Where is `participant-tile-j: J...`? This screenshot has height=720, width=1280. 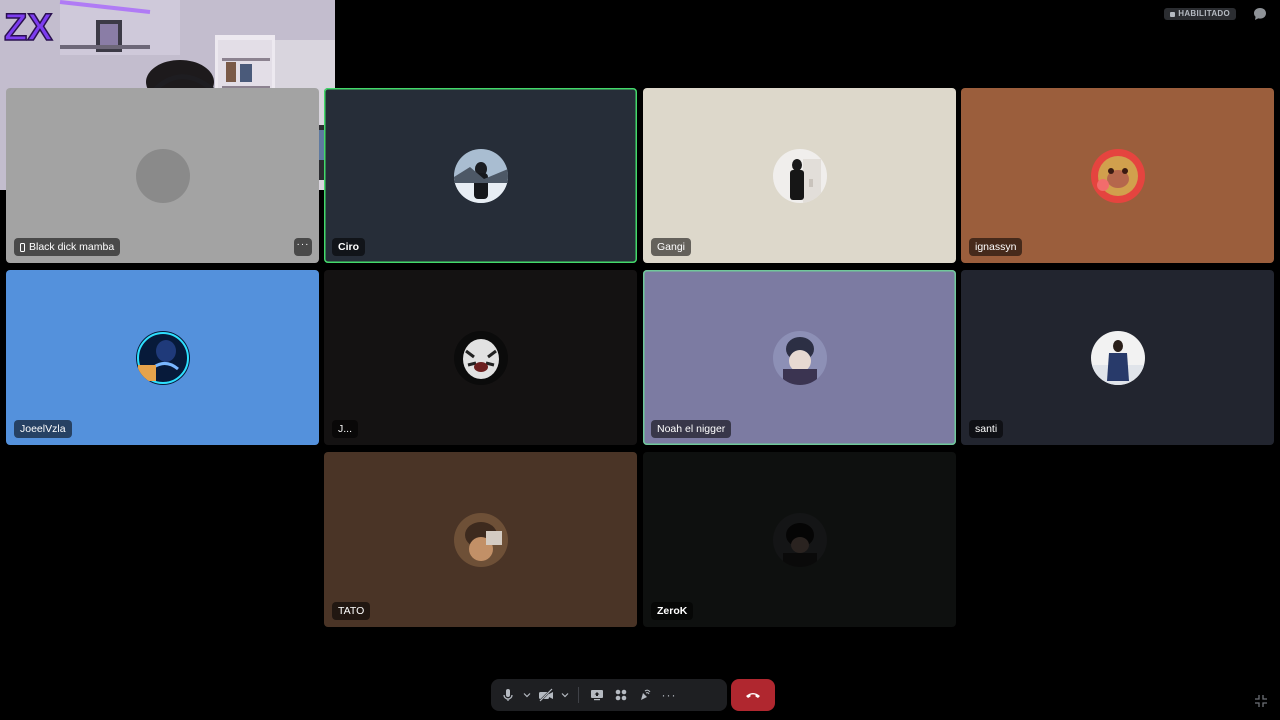
participant-tile-j: J... is located at coordinates (480, 357).